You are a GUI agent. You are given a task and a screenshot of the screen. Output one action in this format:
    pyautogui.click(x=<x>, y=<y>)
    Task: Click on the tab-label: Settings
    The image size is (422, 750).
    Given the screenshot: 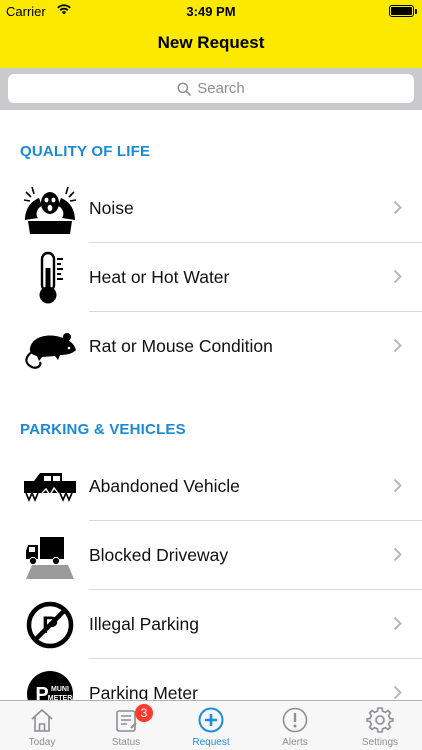 What is the action you would take?
    pyautogui.click(x=380, y=742)
    